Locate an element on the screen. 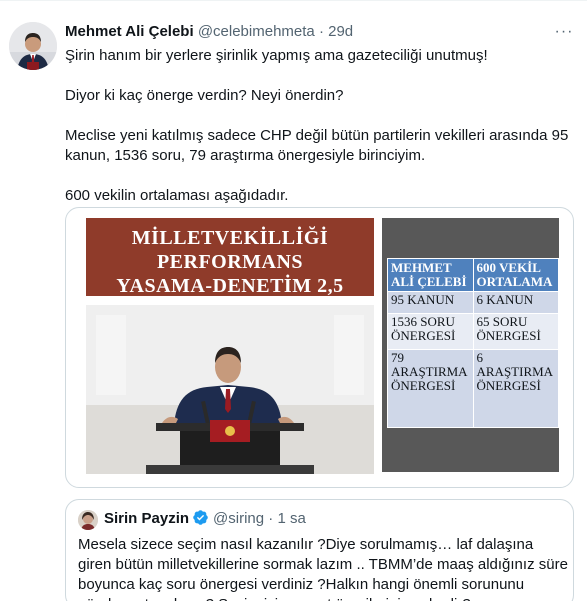 The width and height of the screenshot is (587, 601). table-cell: 6 KANUN is located at coordinates (515, 302).